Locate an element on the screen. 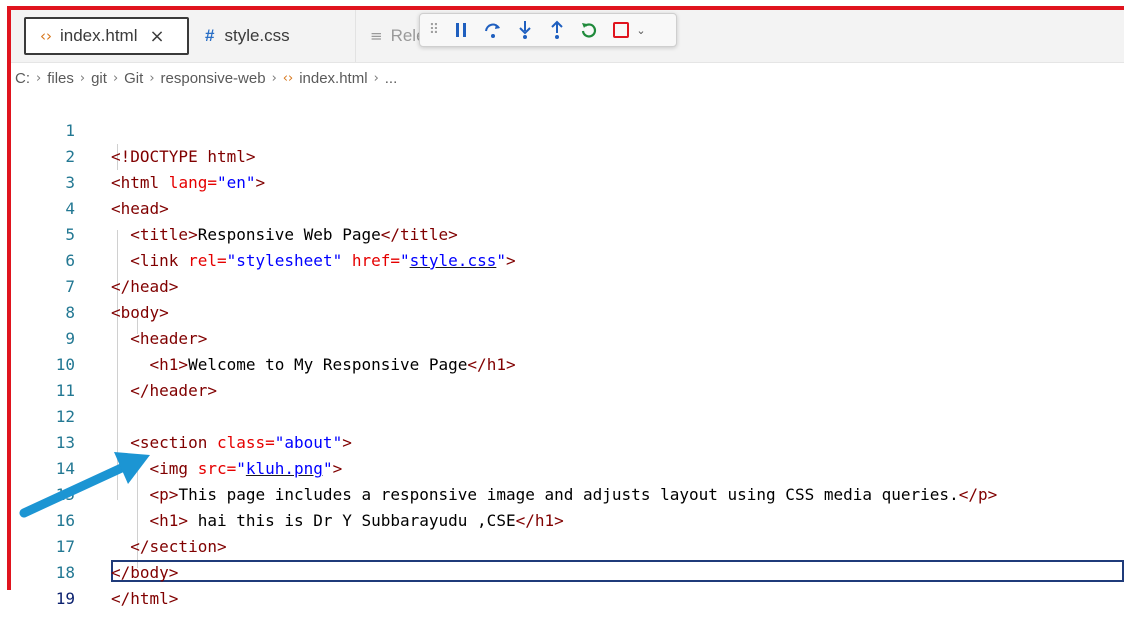 The width and height of the screenshot is (1124, 638). breadcrumb-item: index.html is located at coordinates (333, 78).